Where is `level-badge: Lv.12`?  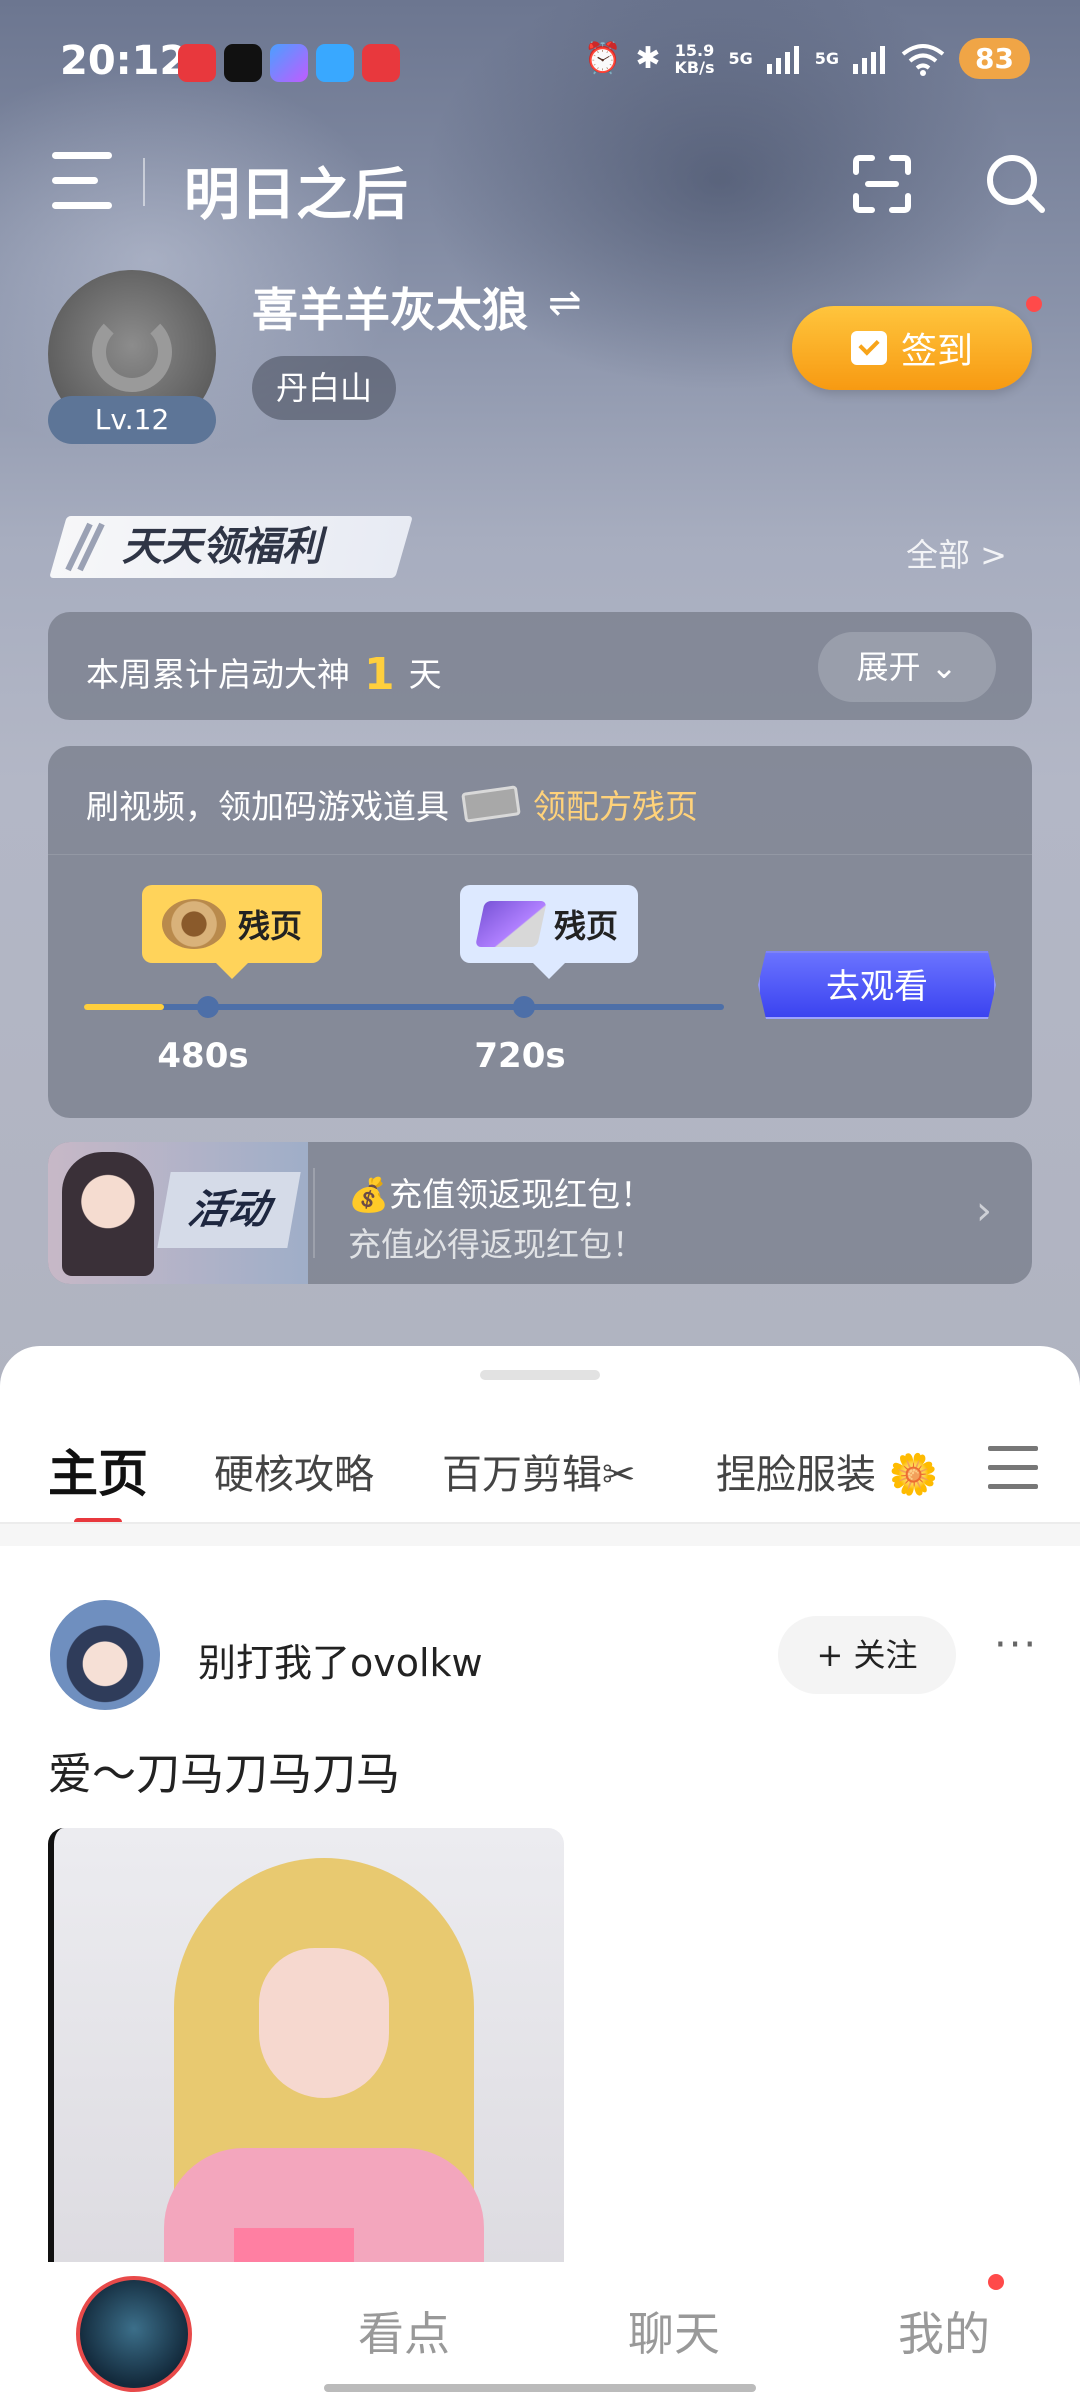
level-badge: Lv.12 is located at coordinates (132, 420).